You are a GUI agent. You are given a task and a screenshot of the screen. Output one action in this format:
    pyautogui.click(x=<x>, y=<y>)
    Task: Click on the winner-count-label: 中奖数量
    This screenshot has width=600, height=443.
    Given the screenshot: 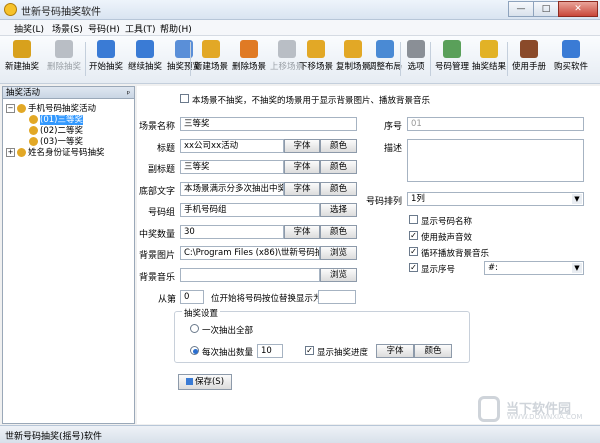 What is the action you would take?
    pyautogui.click(x=157, y=235)
    